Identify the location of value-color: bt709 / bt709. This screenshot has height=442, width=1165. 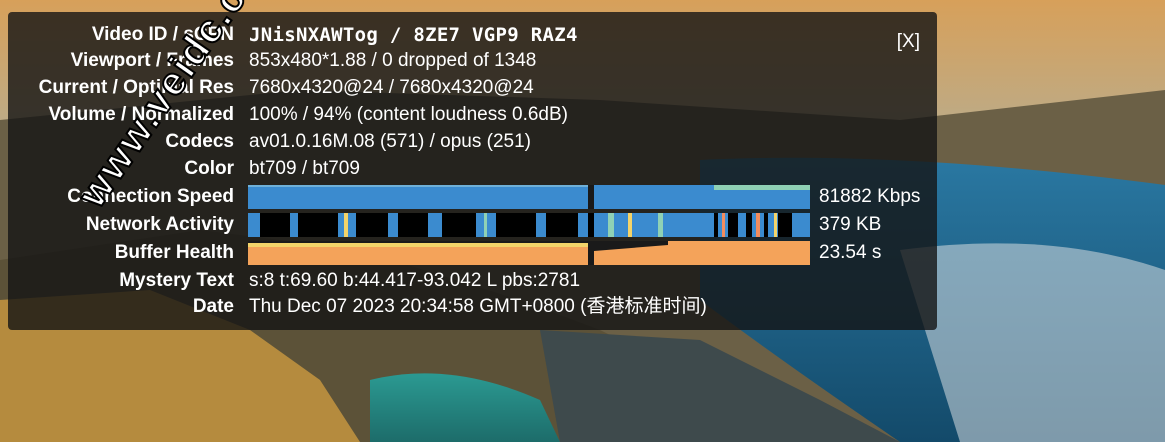
(304, 168).